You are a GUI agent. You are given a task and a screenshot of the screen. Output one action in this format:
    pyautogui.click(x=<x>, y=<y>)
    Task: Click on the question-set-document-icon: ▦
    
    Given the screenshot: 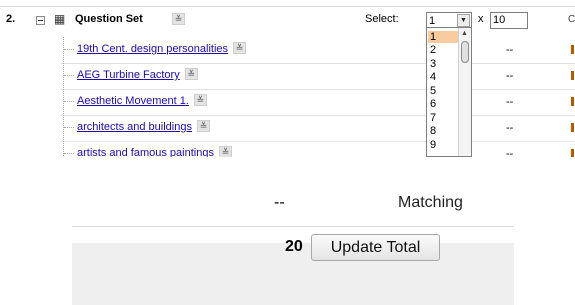 What is the action you would take?
    pyautogui.click(x=60, y=19)
    